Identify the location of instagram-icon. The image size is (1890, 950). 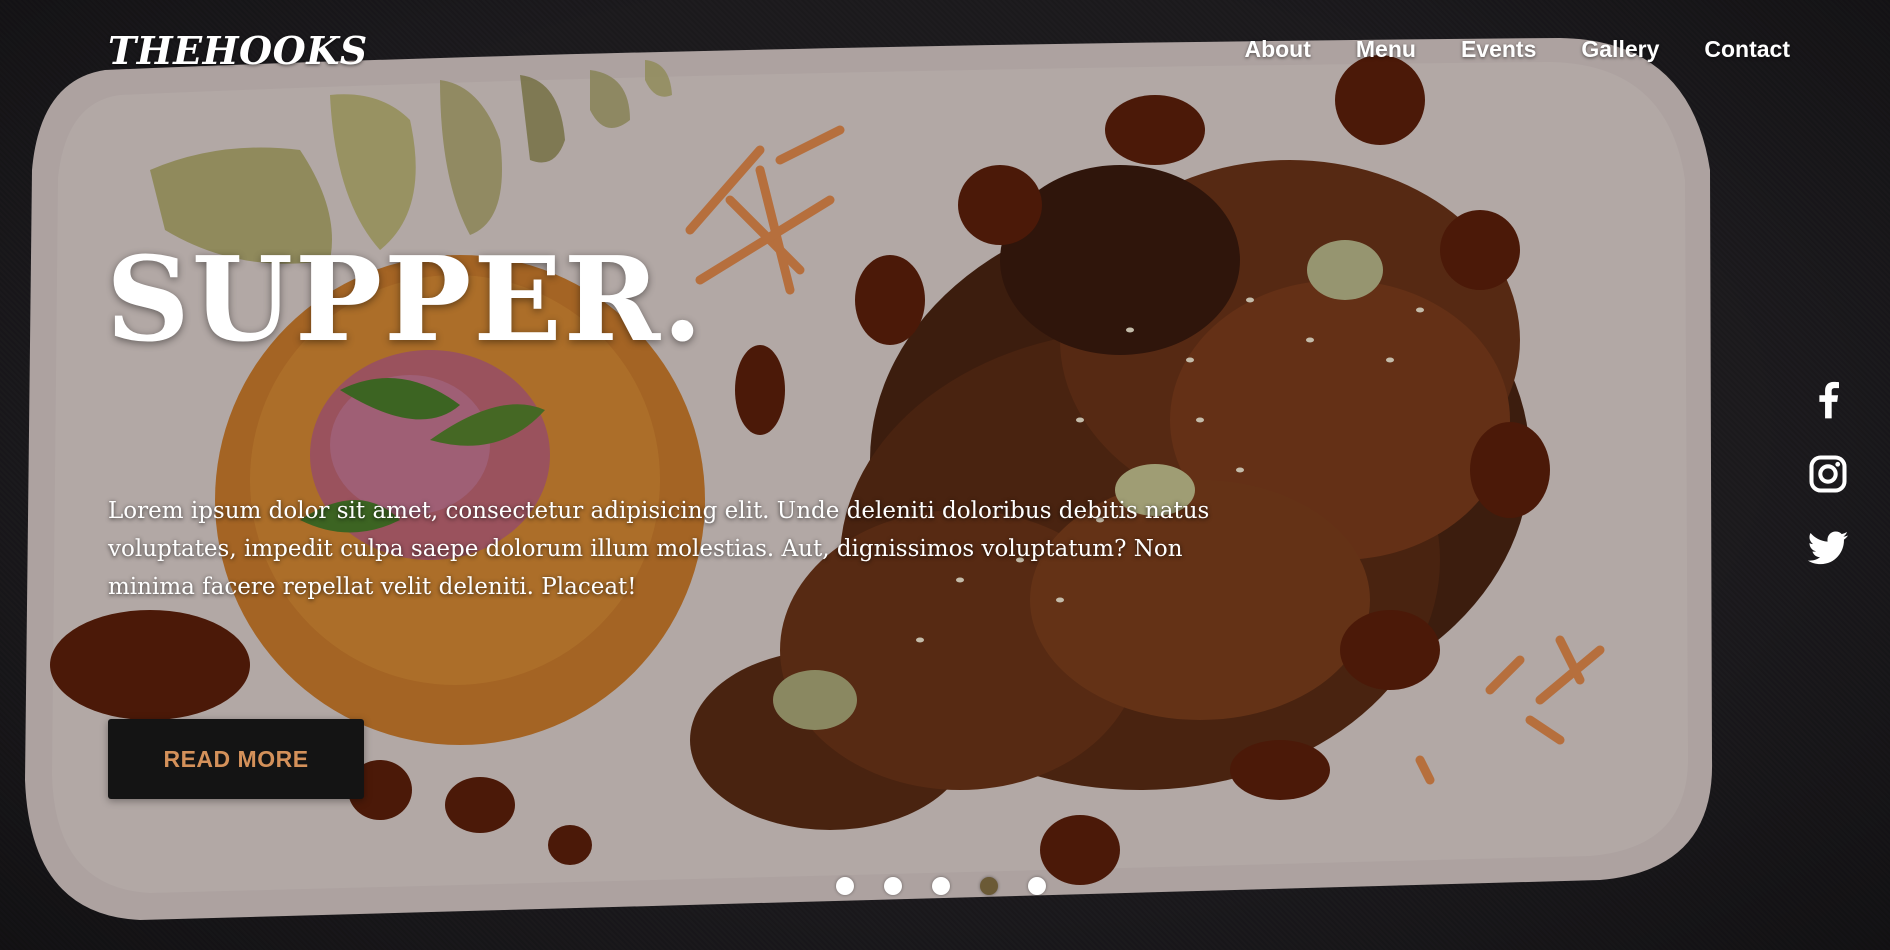
(1828, 474).